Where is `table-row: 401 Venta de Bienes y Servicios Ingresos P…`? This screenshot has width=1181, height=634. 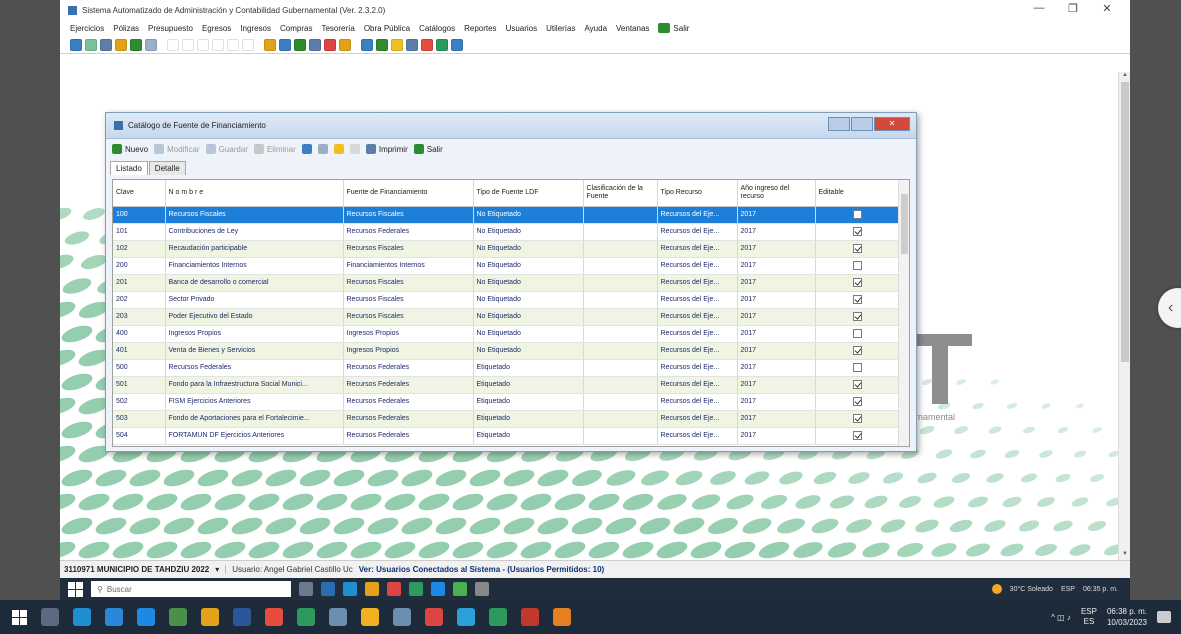
table-row: 401 Venta de Bienes y Servicios Ingresos P… is located at coordinates (506, 351).